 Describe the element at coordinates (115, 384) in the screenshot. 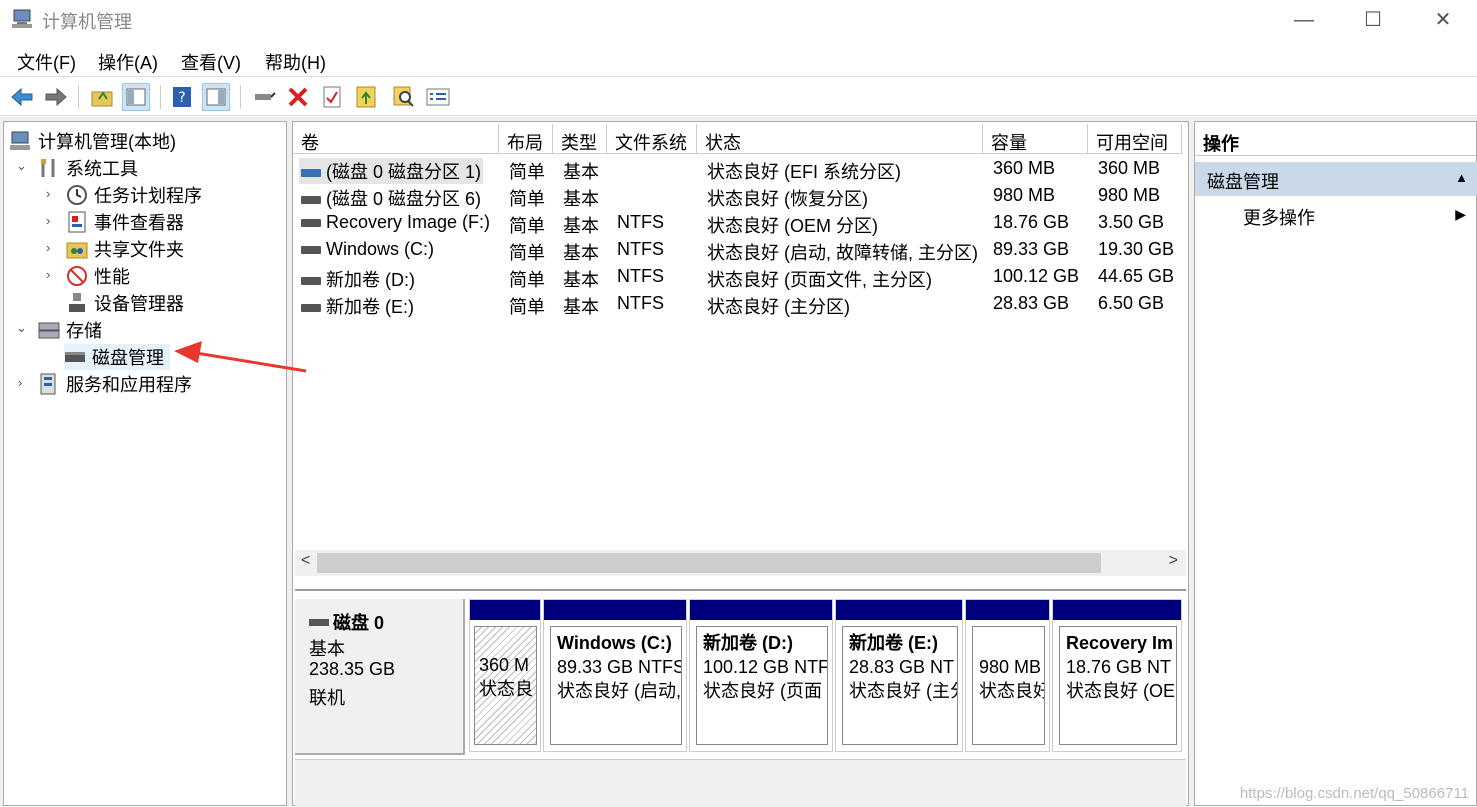

I see `tree-item-services-apps: 服务和应用程序` at that location.